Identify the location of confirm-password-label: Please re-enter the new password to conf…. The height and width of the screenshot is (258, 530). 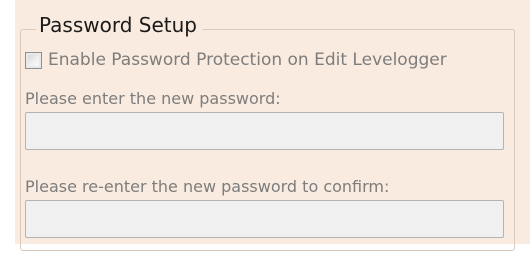
(207, 186).